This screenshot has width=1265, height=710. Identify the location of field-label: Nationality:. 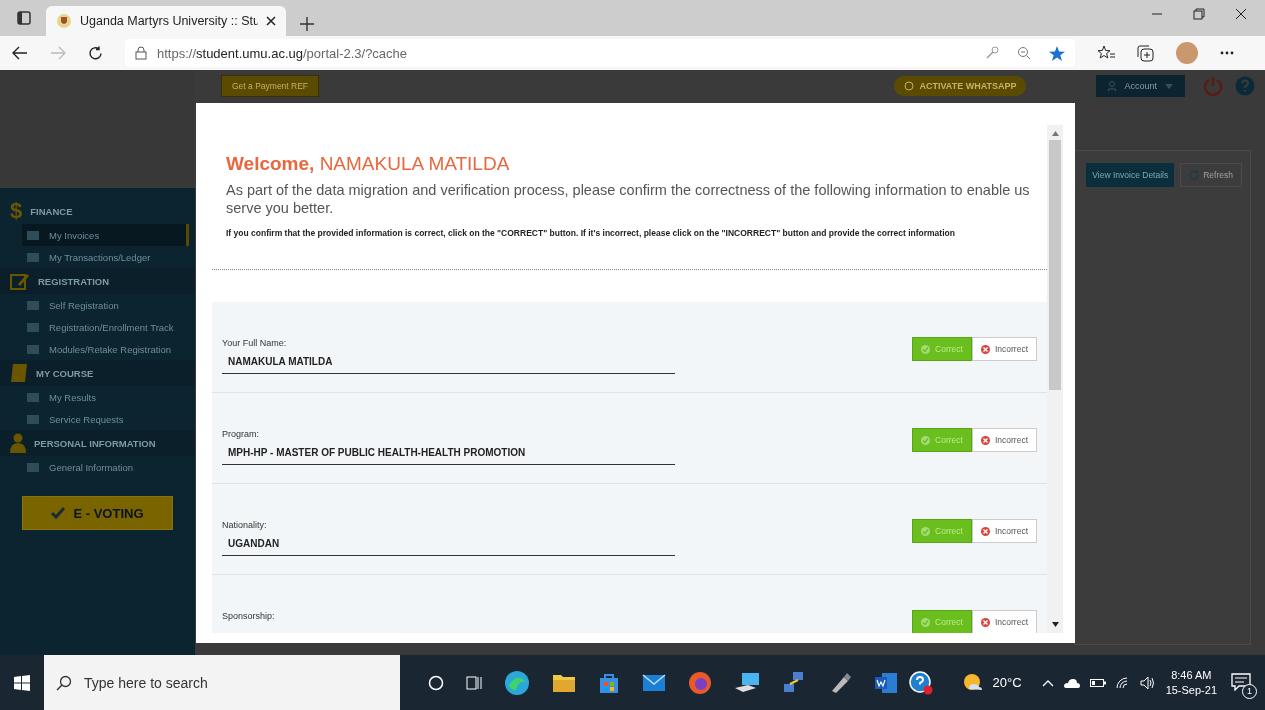
(245, 525).